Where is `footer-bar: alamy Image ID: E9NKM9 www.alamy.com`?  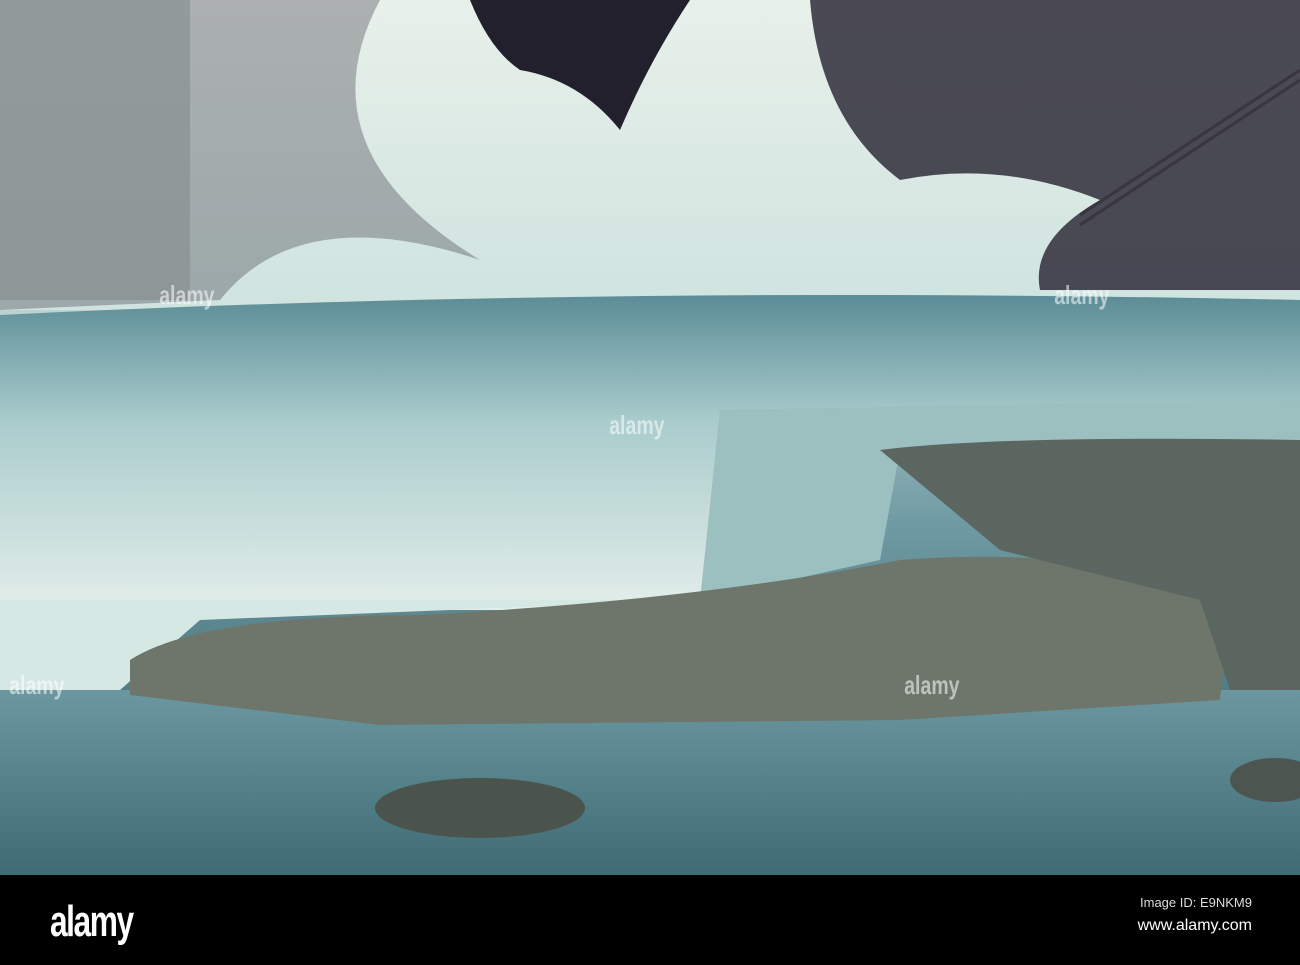
footer-bar: alamy Image ID: E9NKM9 www.alamy.com is located at coordinates (650, 920).